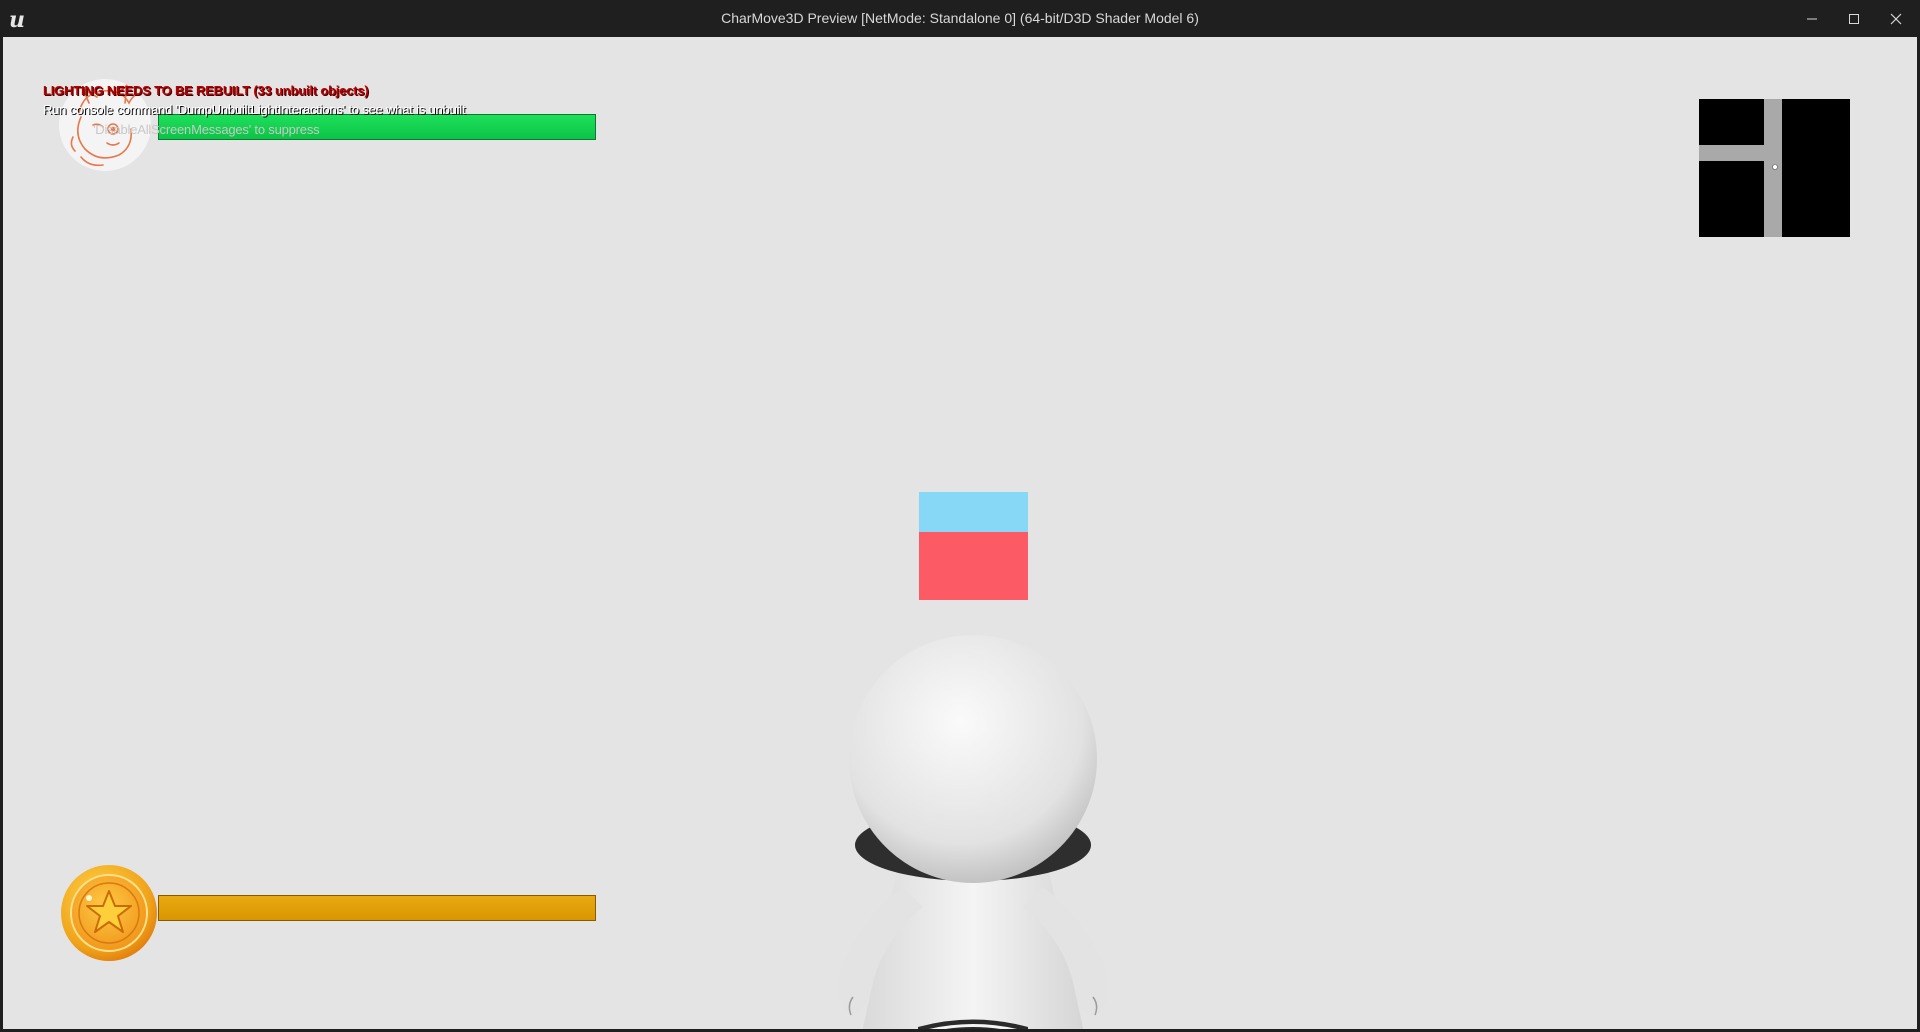 This screenshot has width=1920, height=1032. I want to click on minimap-path-horizontal, so click(1732, 153).